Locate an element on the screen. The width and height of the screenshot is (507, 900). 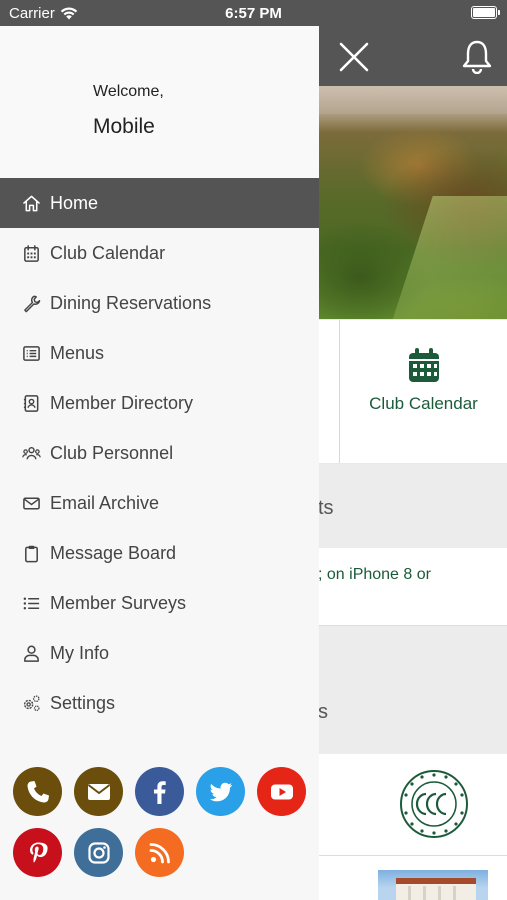
quicklink-tile-partial is located at coordinates (328, 391).